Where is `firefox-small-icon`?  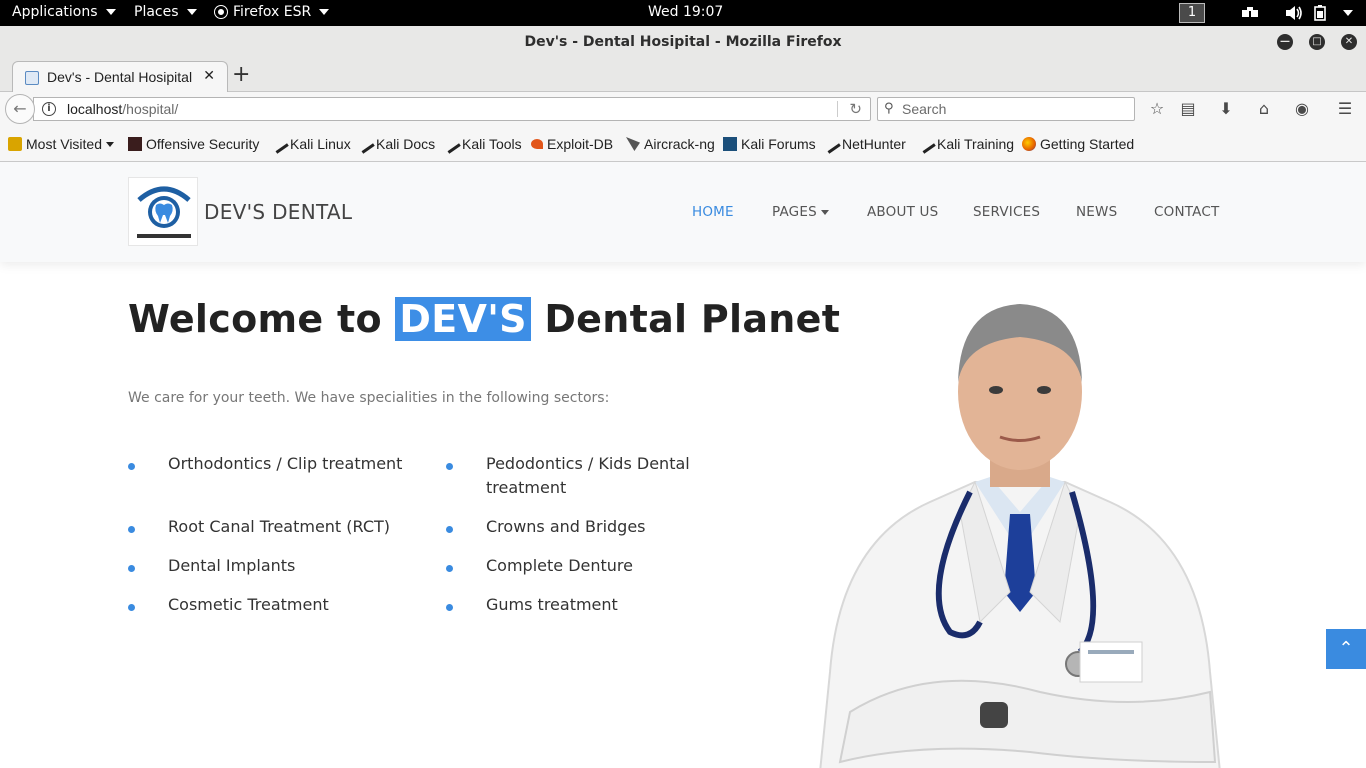
firefox-small-icon is located at coordinates (221, 12).